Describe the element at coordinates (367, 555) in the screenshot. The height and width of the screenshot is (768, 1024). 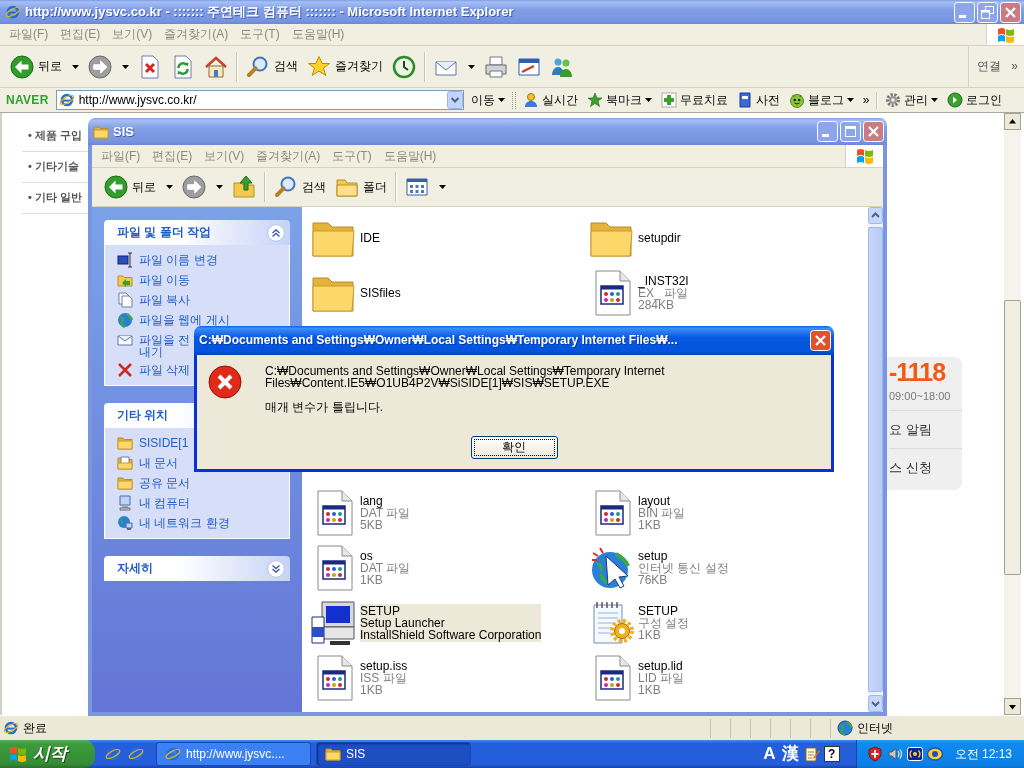
I see `file-name: os` at that location.